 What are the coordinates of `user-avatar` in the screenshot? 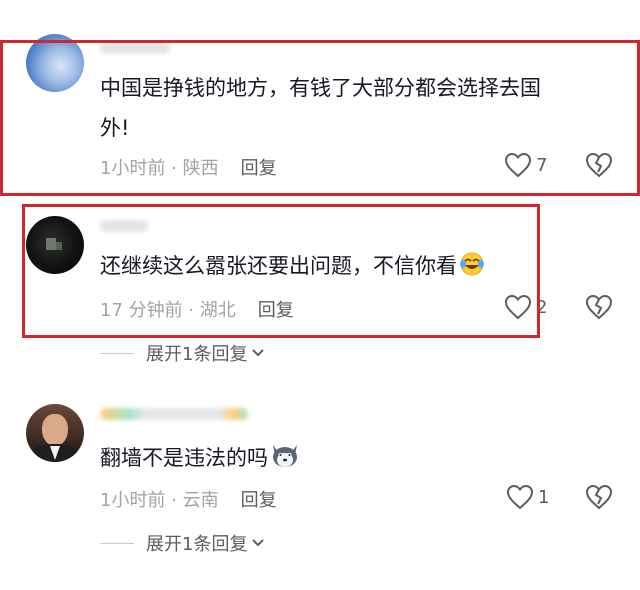 It's located at (55, 433).